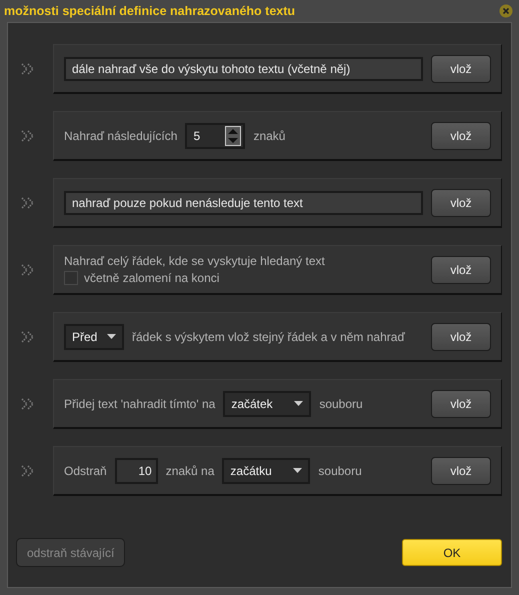 The height and width of the screenshot is (595, 519). I want to click on number-field: 10, so click(136, 471).